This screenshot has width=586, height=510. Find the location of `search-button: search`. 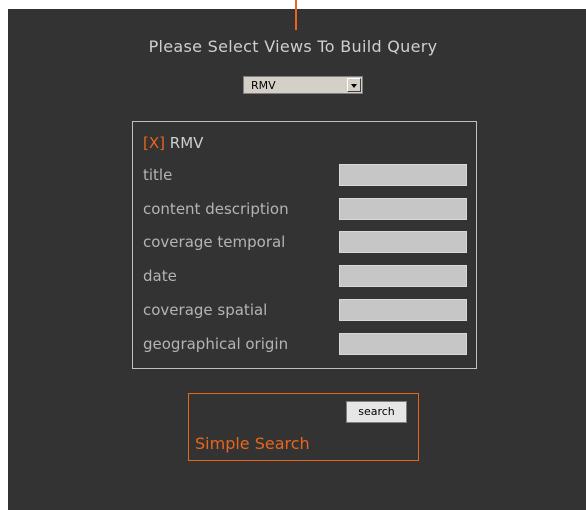

search-button: search is located at coordinates (376, 412).